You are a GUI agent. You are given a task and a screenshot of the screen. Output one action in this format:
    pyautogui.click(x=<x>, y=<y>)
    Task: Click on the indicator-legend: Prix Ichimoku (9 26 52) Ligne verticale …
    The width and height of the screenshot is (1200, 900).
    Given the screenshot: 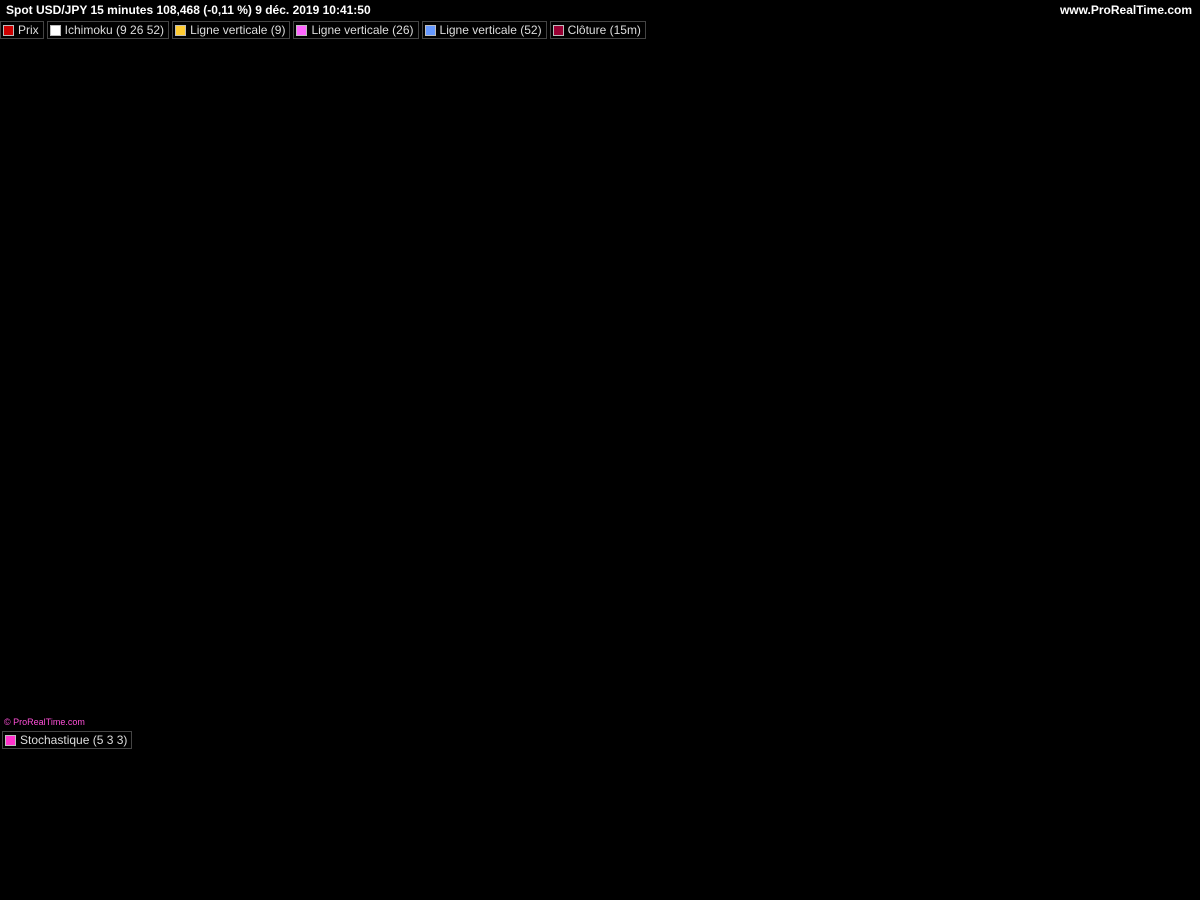 What is the action you would take?
    pyautogui.click(x=323, y=30)
    